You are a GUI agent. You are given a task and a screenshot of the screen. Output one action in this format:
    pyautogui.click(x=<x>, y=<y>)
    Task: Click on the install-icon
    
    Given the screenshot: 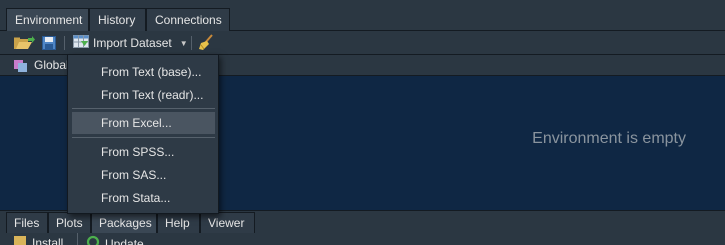 What is the action you would take?
    pyautogui.click(x=20, y=240)
    